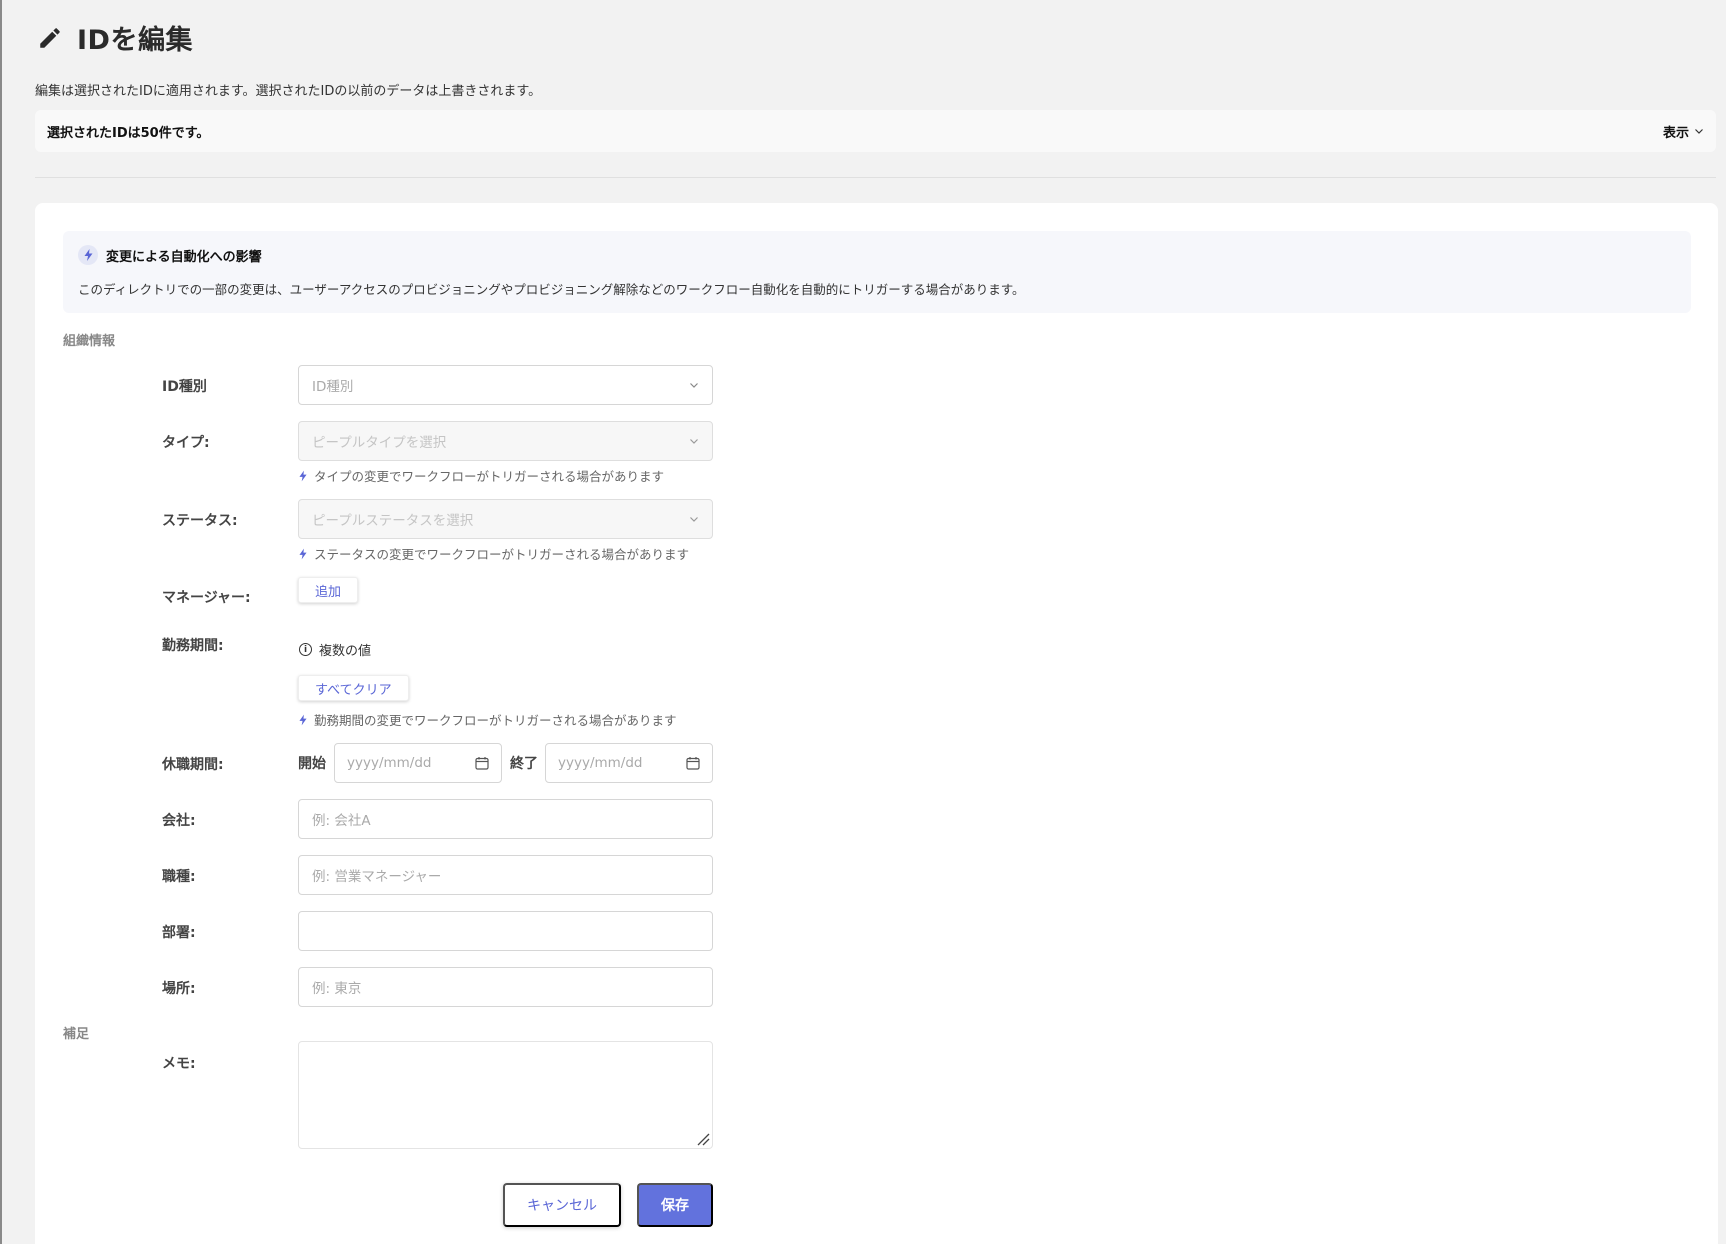  I want to click on status-select: ピープルステータスを選択, so click(505, 519).